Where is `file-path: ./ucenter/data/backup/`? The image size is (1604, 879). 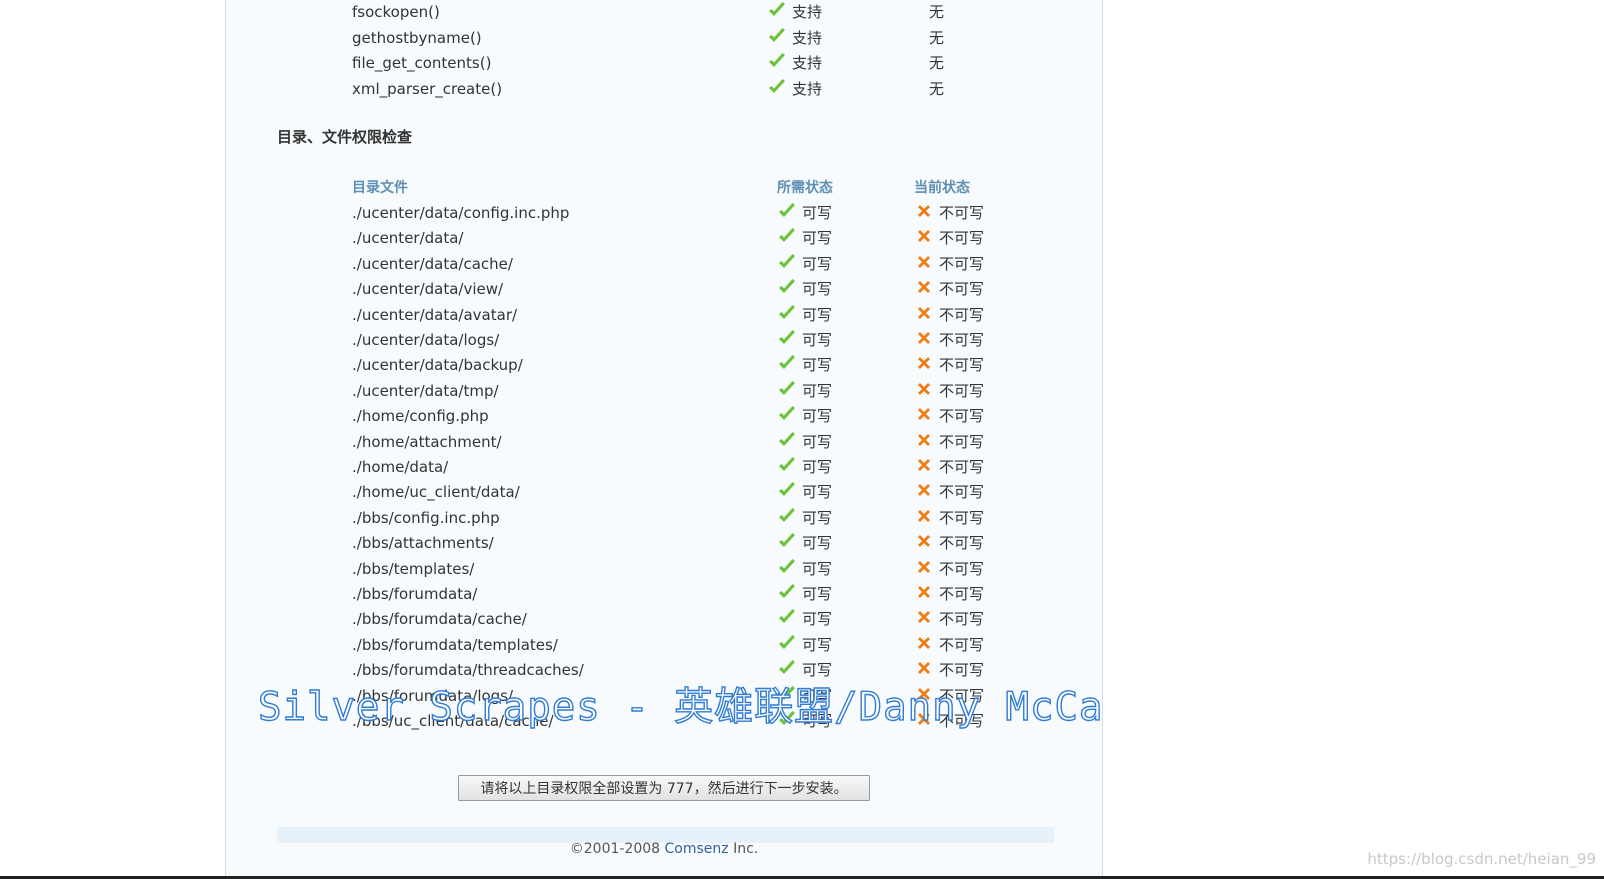 file-path: ./ucenter/data/backup/ is located at coordinates (437, 365).